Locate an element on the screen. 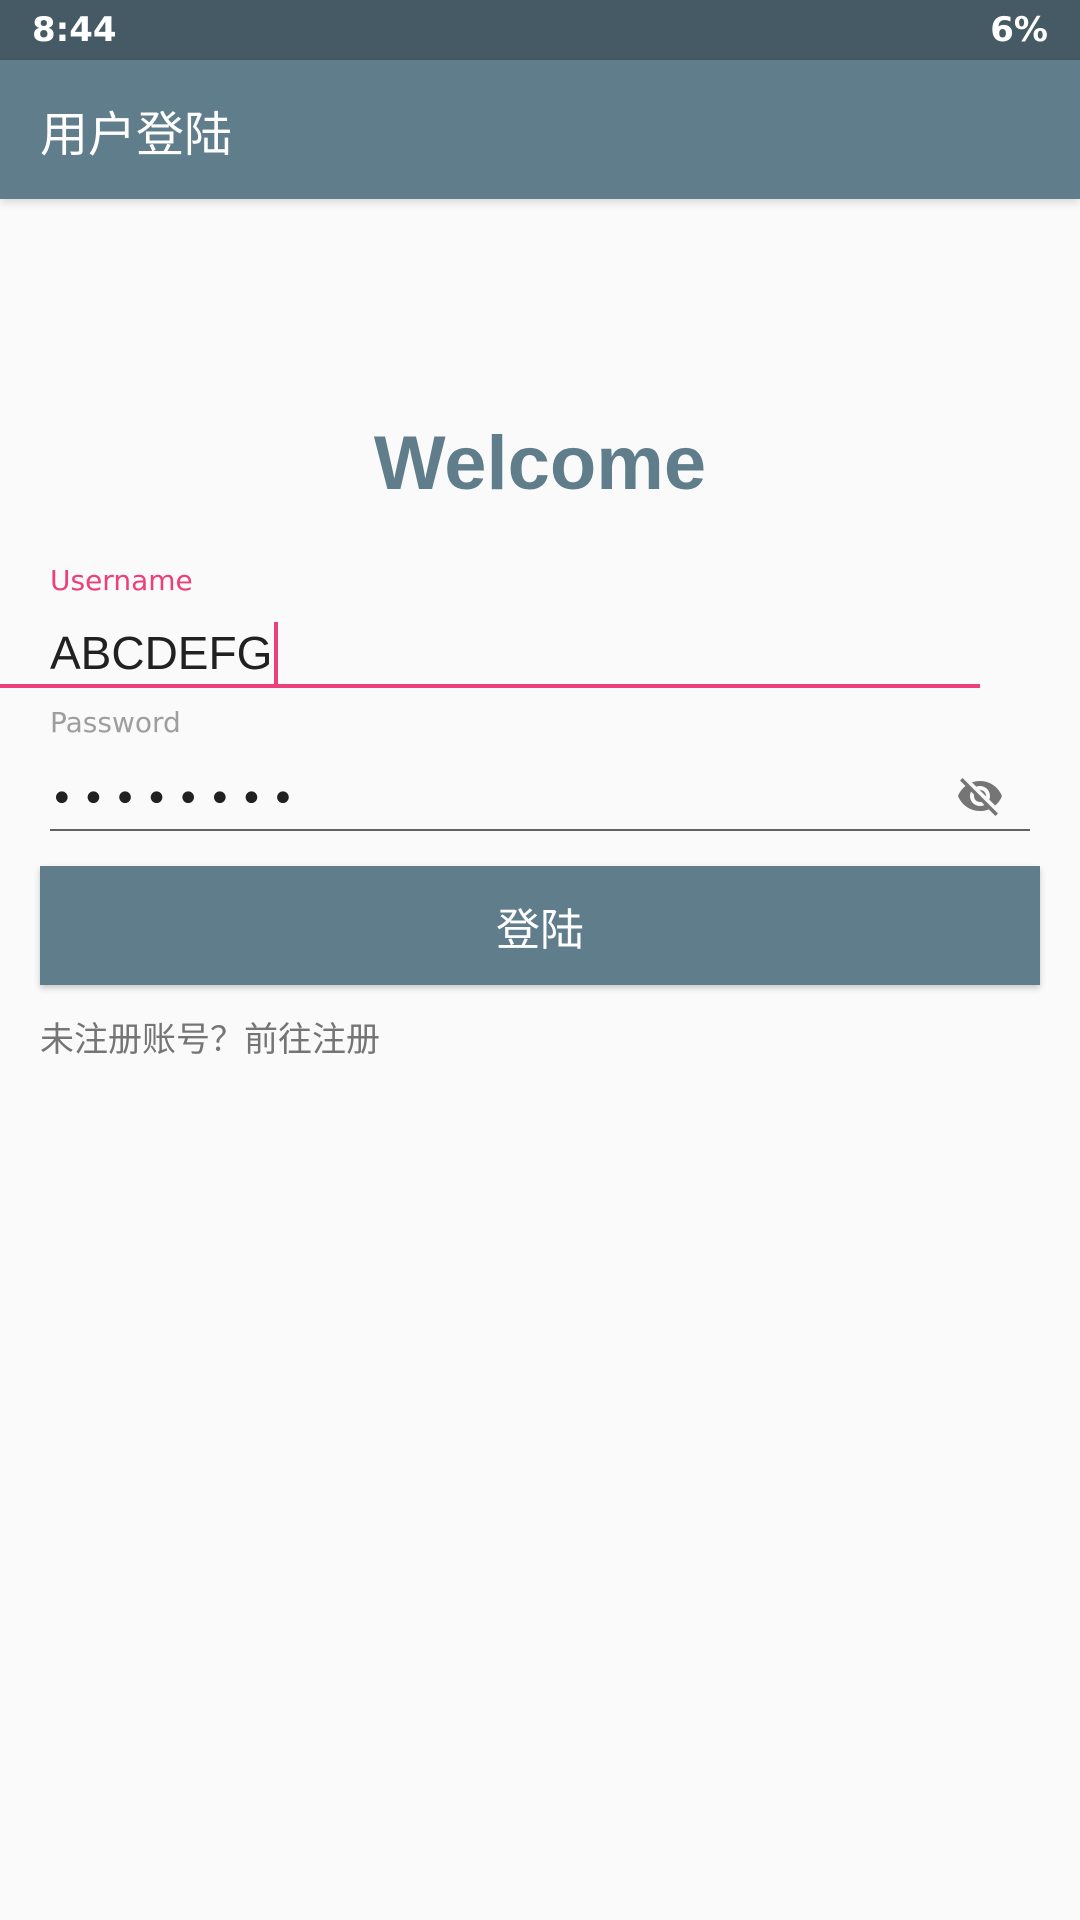  status-bar: 8:44 6% is located at coordinates (540, 30).